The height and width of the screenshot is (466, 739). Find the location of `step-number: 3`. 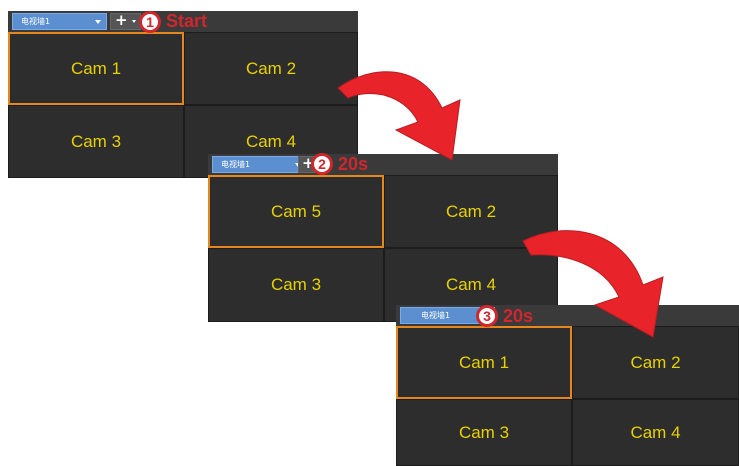

step-number: 3 is located at coordinates (487, 316).